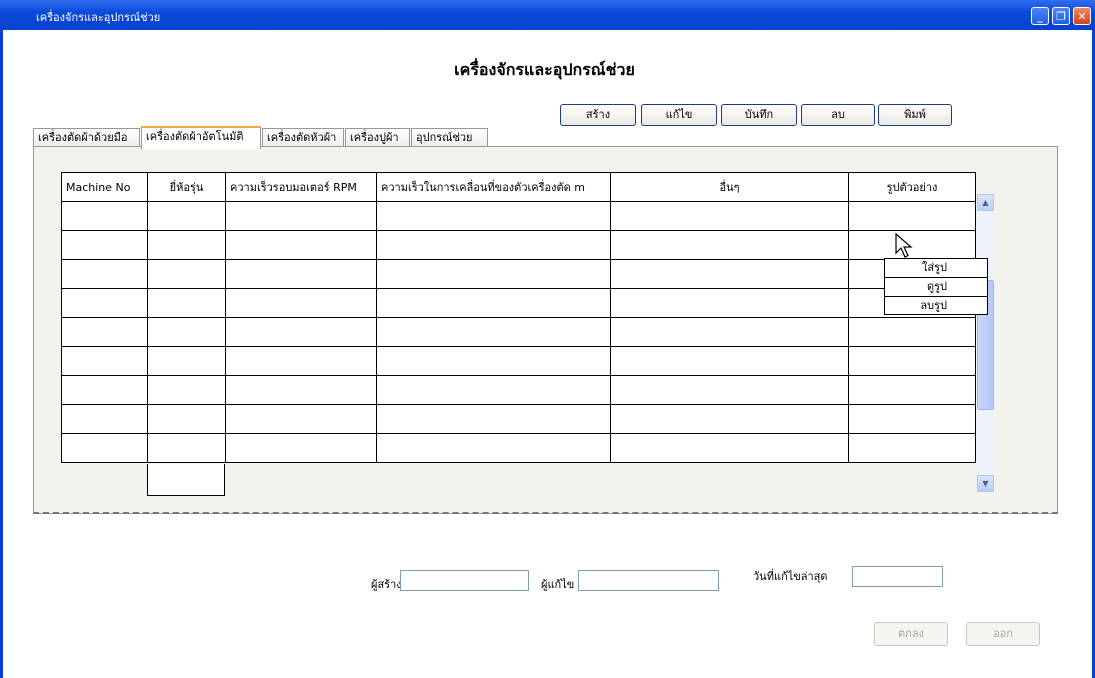 Image resolution: width=1095 pixels, height=678 pixels. What do you see at coordinates (759, 115) in the screenshot?
I see `save-button: บันทึก` at bounding box center [759, 115].